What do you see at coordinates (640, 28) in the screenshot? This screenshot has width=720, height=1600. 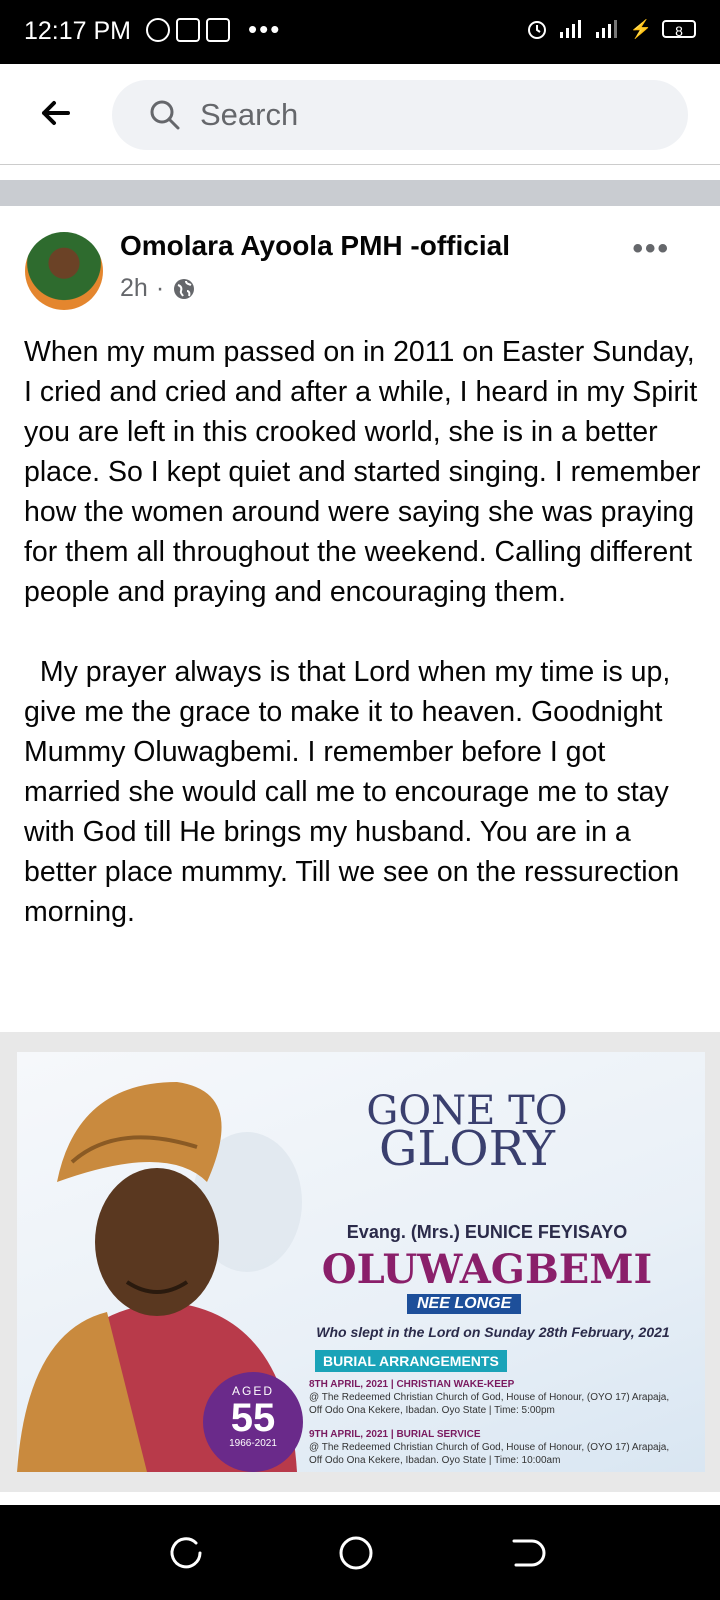 I see `charging-icon: ⚡` at bounding box center [640, 28].